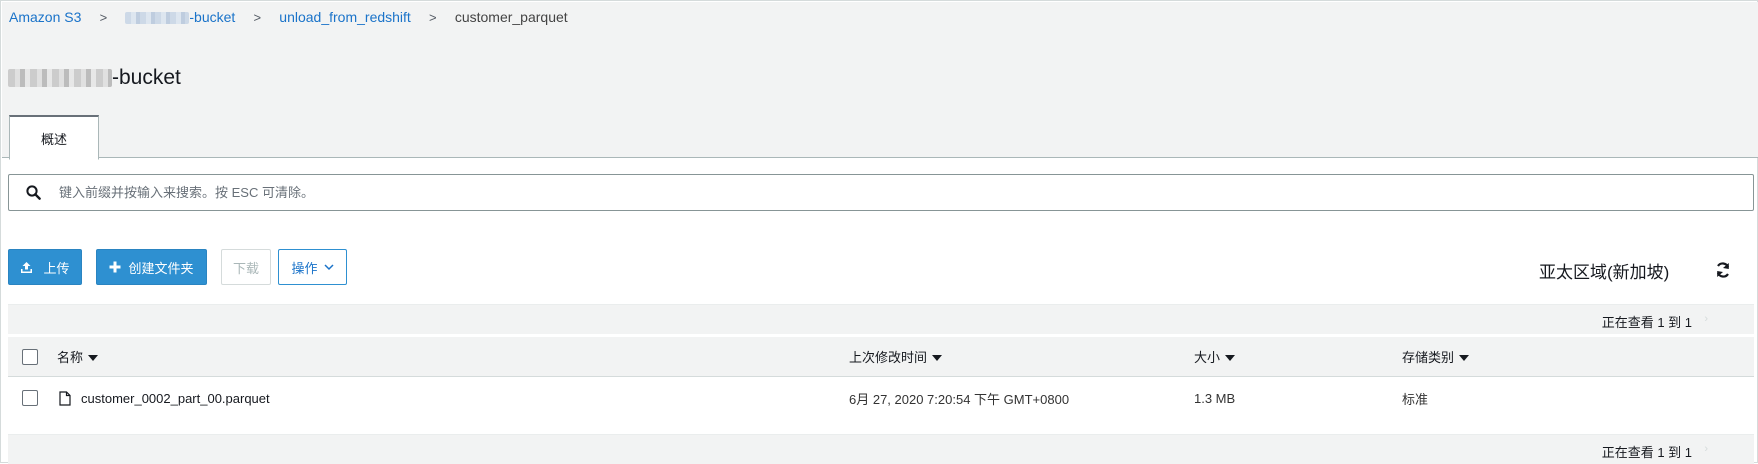 Image resolution: width=1758 pixels, height=464 pixels. Describe the element at coordinates (881, 449) in the screenshot. I see `pager-bottom: ‹ 正在查看 1 到 1 ›` at that location.